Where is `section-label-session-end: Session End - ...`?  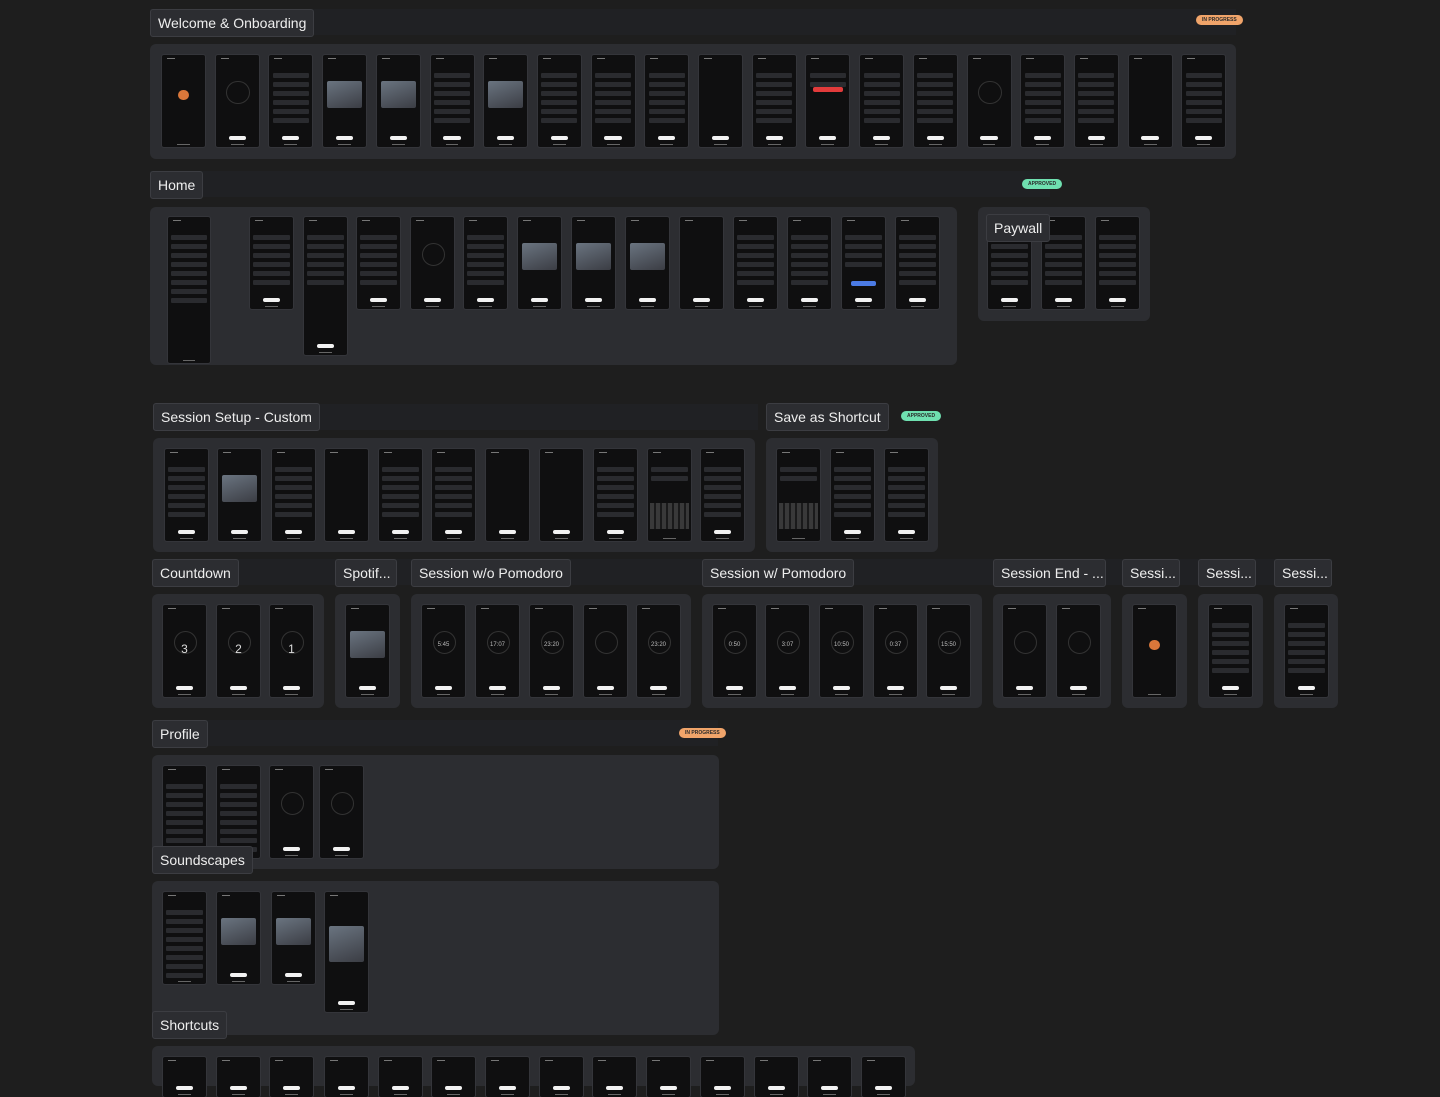 section-label-session-end: Session End - ... is located at coordinates (1049, 573).